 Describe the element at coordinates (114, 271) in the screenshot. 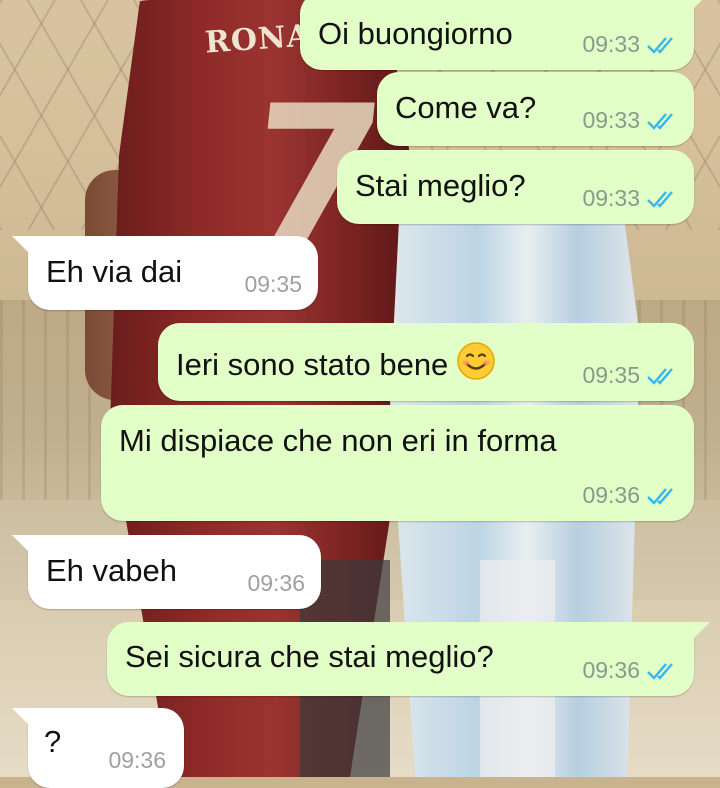

I see `message-text: Eh via dai` at that location.